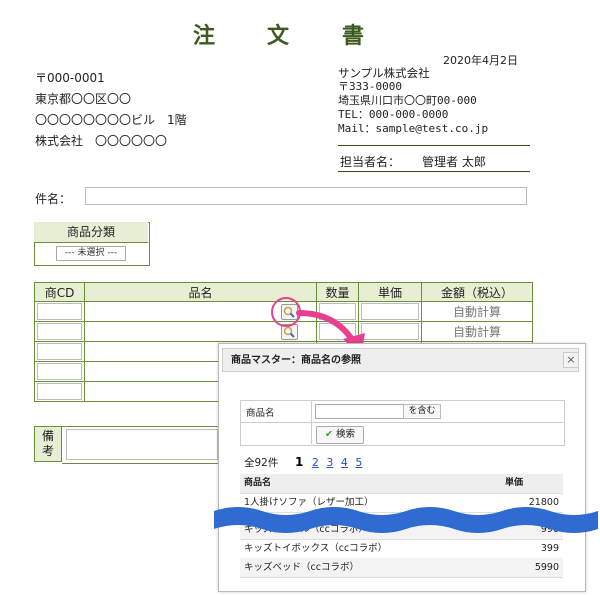 This screenshot has height=595, width=600. What do you see at coordinates (401, 568) in the screenshot?
I see `list-item: キッズベッド（ccコラボ） 5990` at bounding box center [401, 568].